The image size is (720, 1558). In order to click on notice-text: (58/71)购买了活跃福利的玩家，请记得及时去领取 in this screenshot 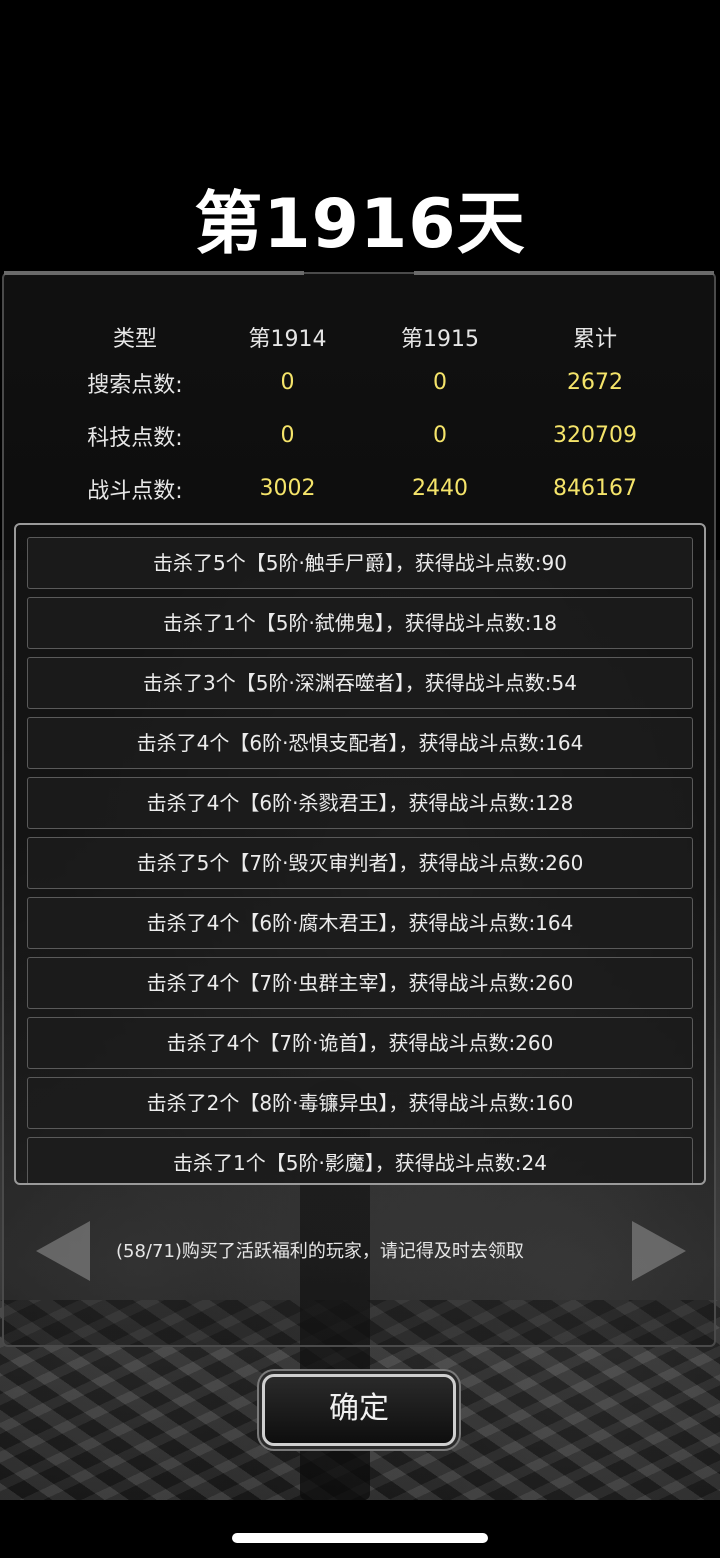, I will do `click(320, 1251)`.